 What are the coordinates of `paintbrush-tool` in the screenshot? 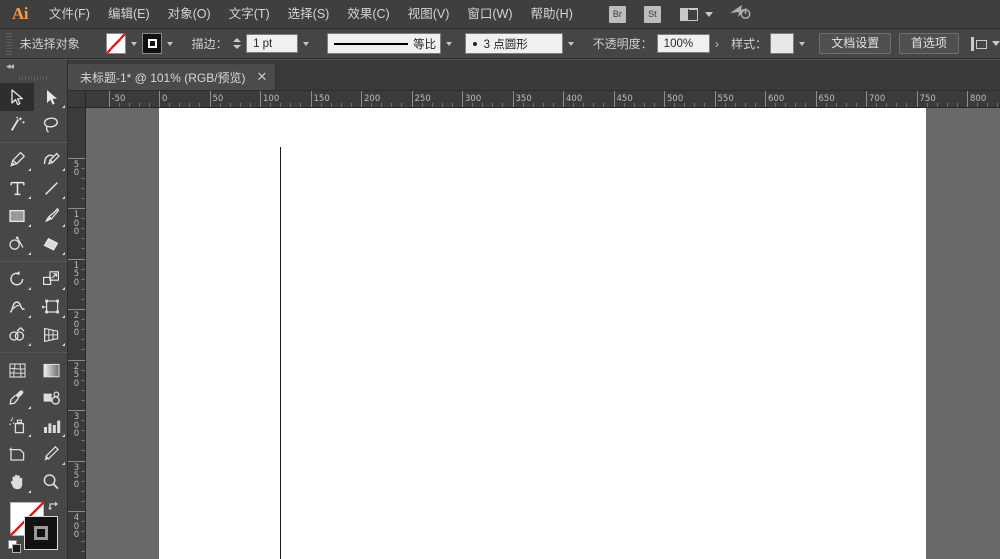 It's located at (51, 216).